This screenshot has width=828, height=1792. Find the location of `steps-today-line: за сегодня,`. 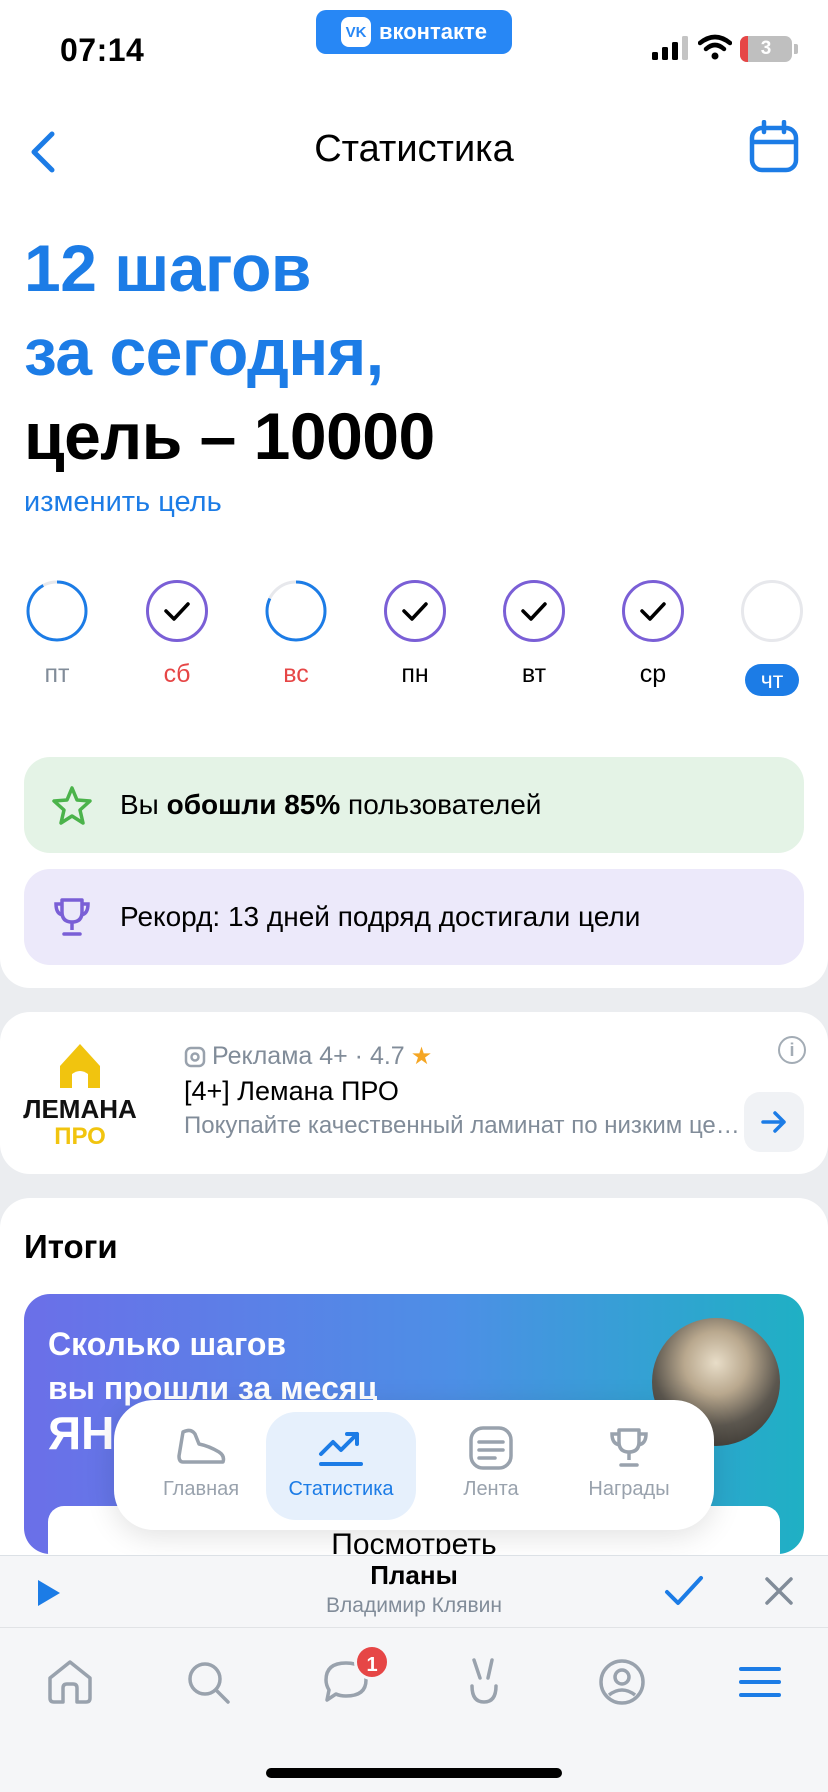

steps-today-line: за сегодня, is located at coordinates (204, 352).